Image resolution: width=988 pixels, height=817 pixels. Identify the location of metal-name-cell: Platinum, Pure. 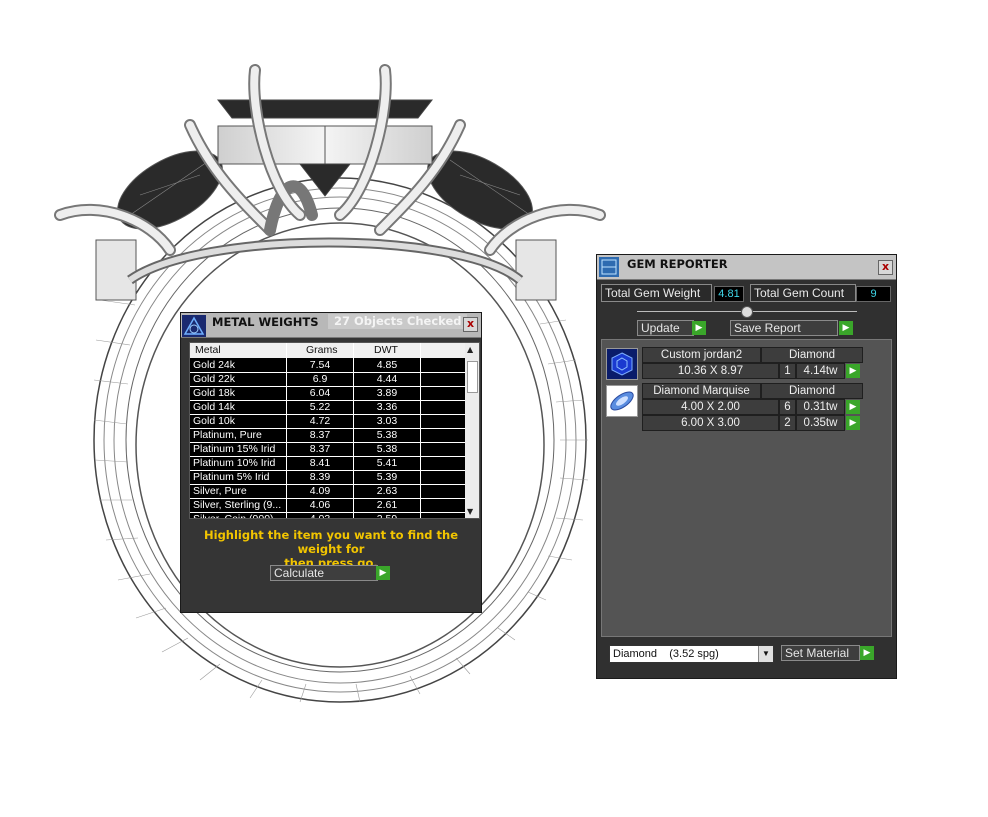
(227, 435).